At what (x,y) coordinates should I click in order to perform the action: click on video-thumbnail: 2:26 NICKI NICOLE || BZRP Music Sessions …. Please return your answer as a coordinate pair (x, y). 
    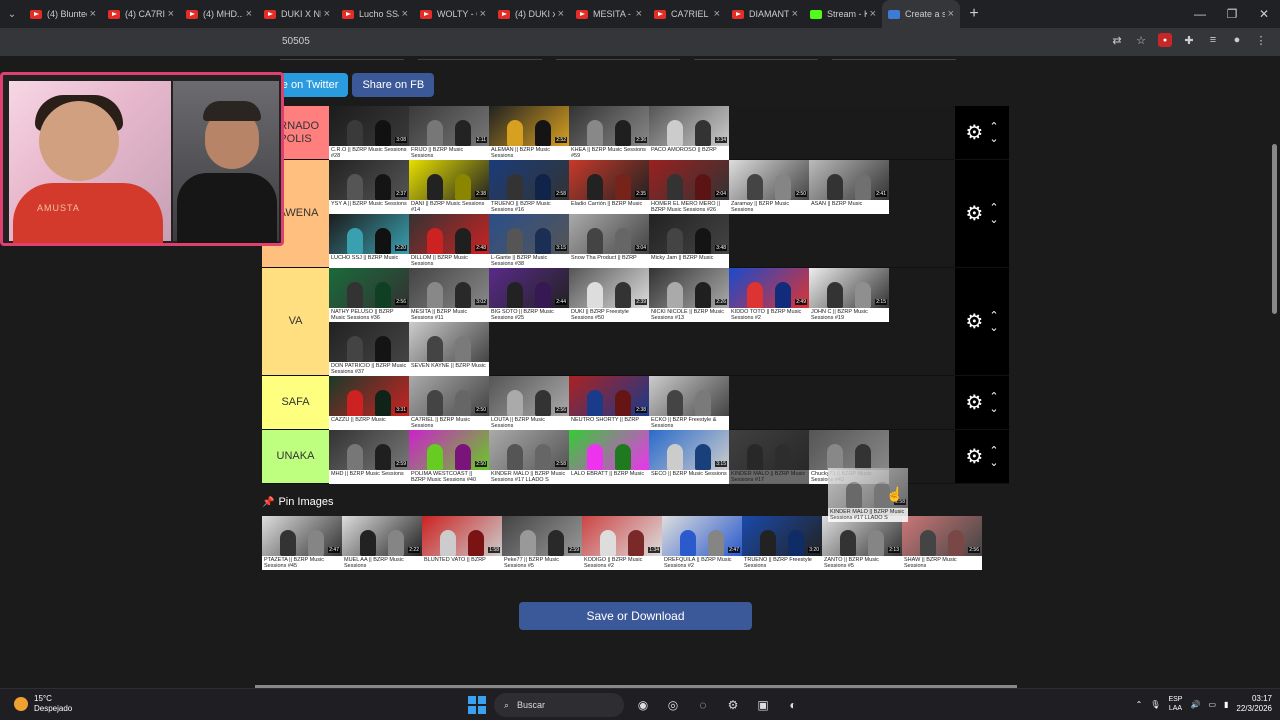
    Looking at the image, I should click on (689, 295).